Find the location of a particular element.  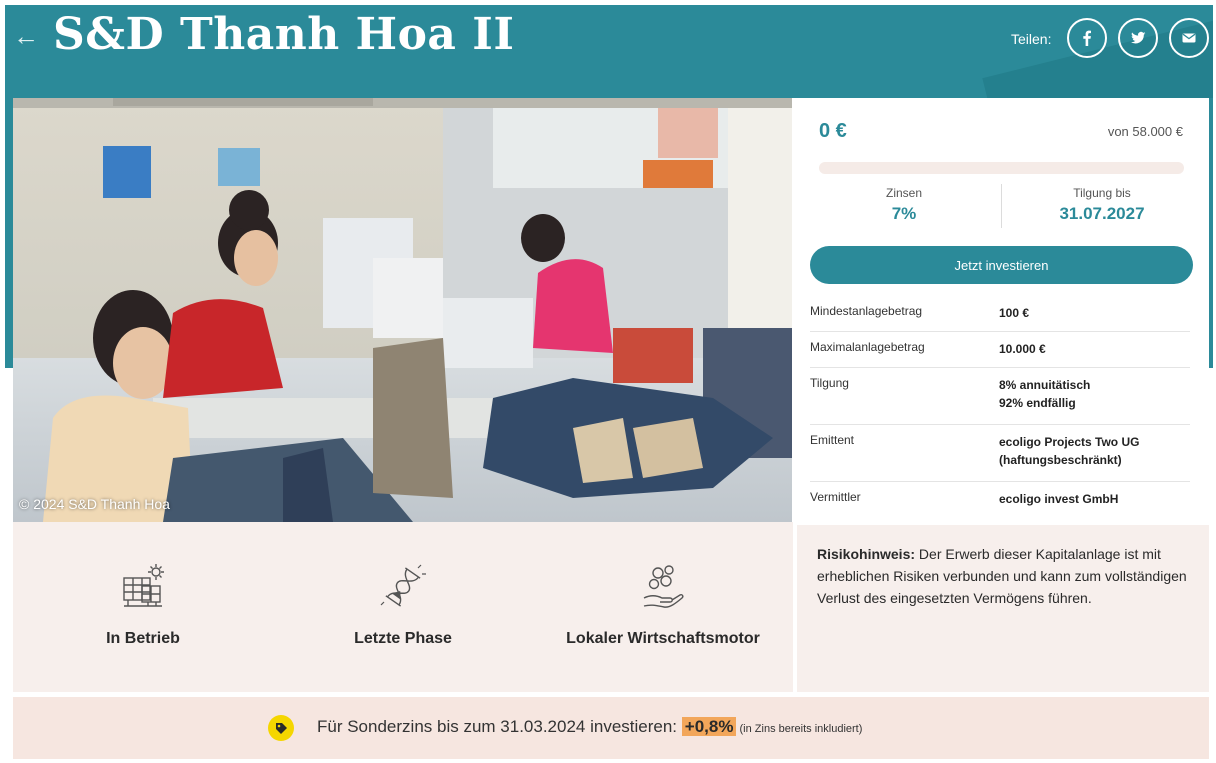

fact-key: Emittent is located at coordinates (832, 440).